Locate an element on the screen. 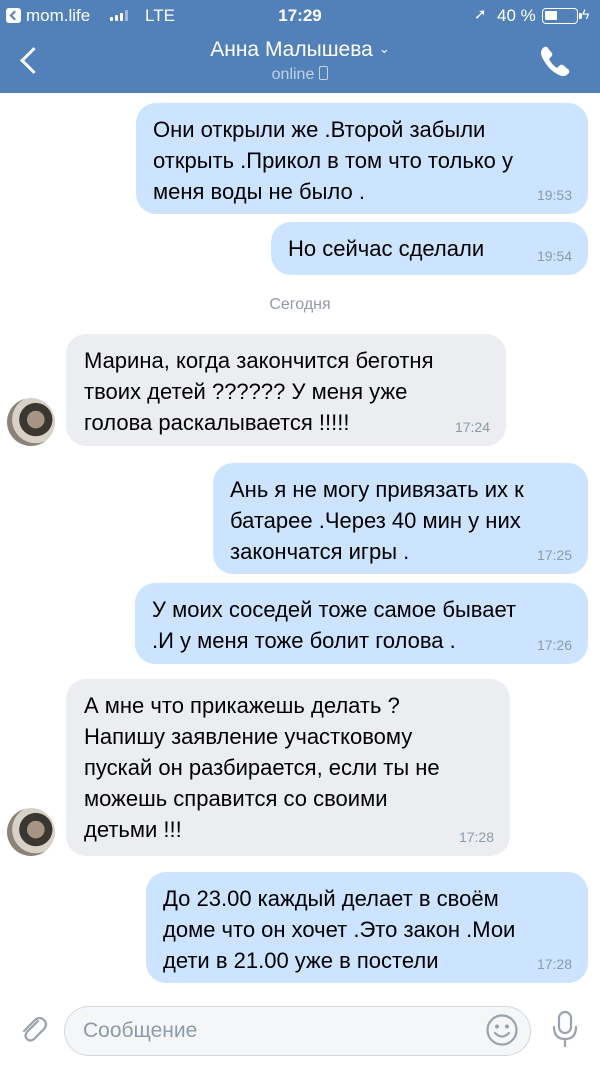  message-time: 19:54 is located at coordinates (554, 256).